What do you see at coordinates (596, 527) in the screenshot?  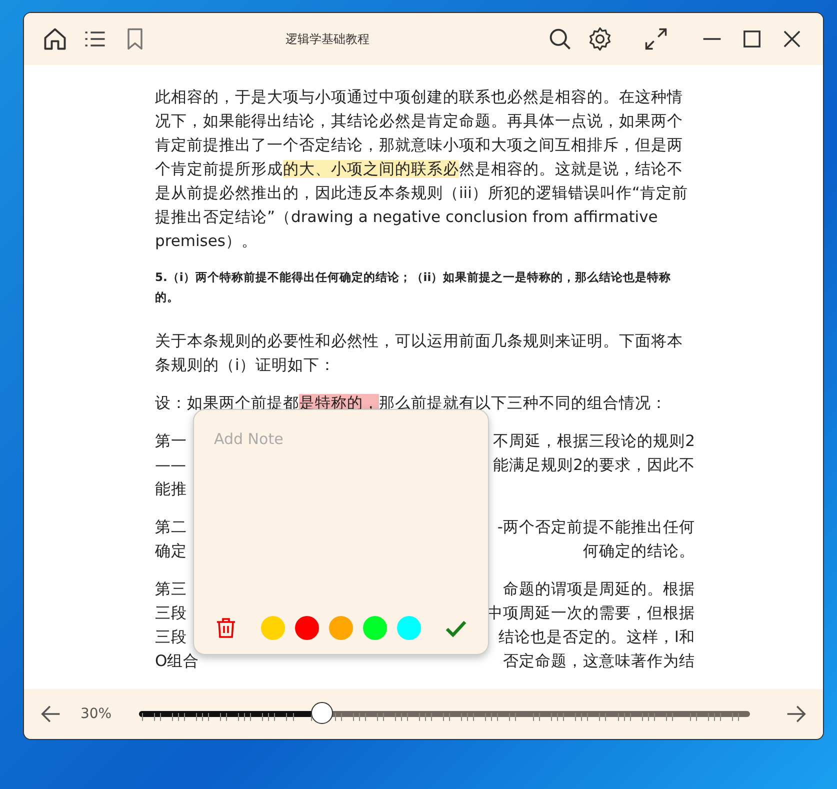 I see `paragraph-fragment: -两个否定前提不能推出任何` at bounding box center [596, 527].